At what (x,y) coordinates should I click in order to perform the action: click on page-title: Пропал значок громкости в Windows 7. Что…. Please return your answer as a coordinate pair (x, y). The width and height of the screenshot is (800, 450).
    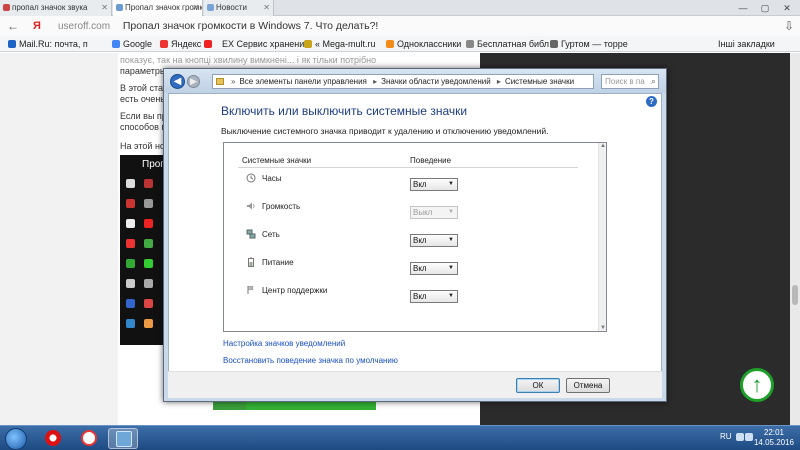
    Looking at the image, I should click on (250, 26).